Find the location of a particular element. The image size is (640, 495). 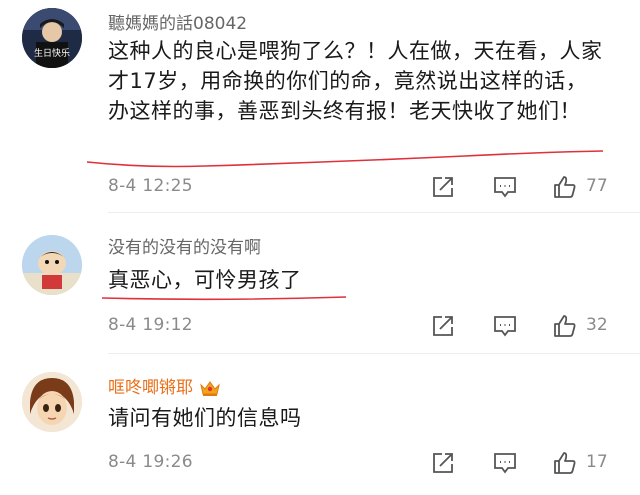

comment-meta: 8-4 12:25 77 is located at coordinates (358, 187).